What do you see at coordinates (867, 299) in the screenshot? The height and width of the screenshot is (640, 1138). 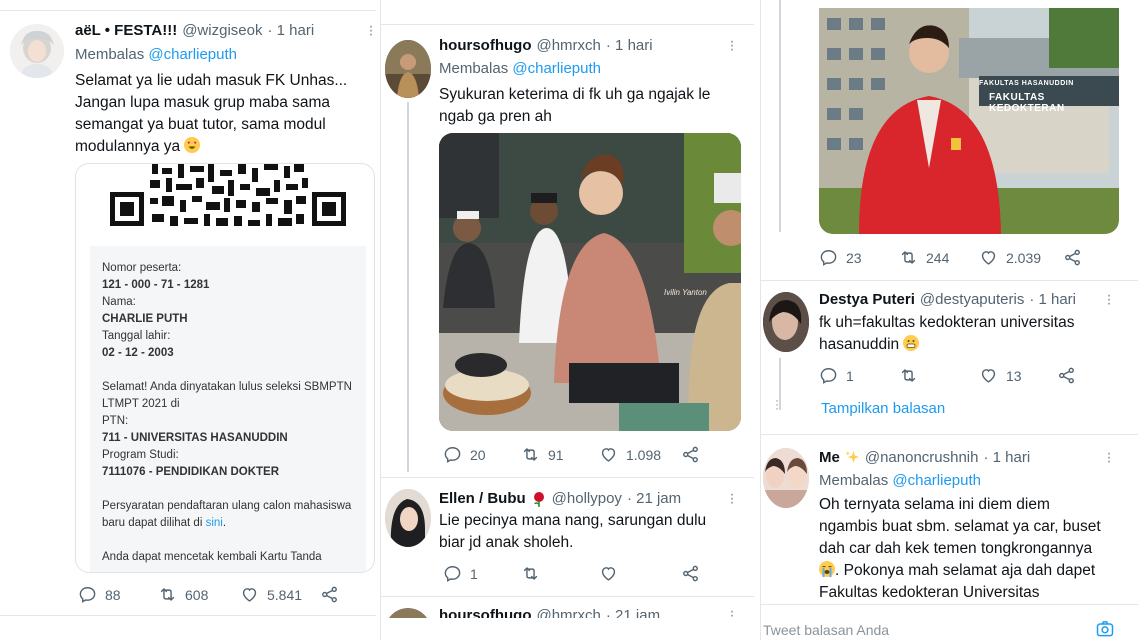 I see `display-name: Destya Puteri` at bounding box center [867, 299].